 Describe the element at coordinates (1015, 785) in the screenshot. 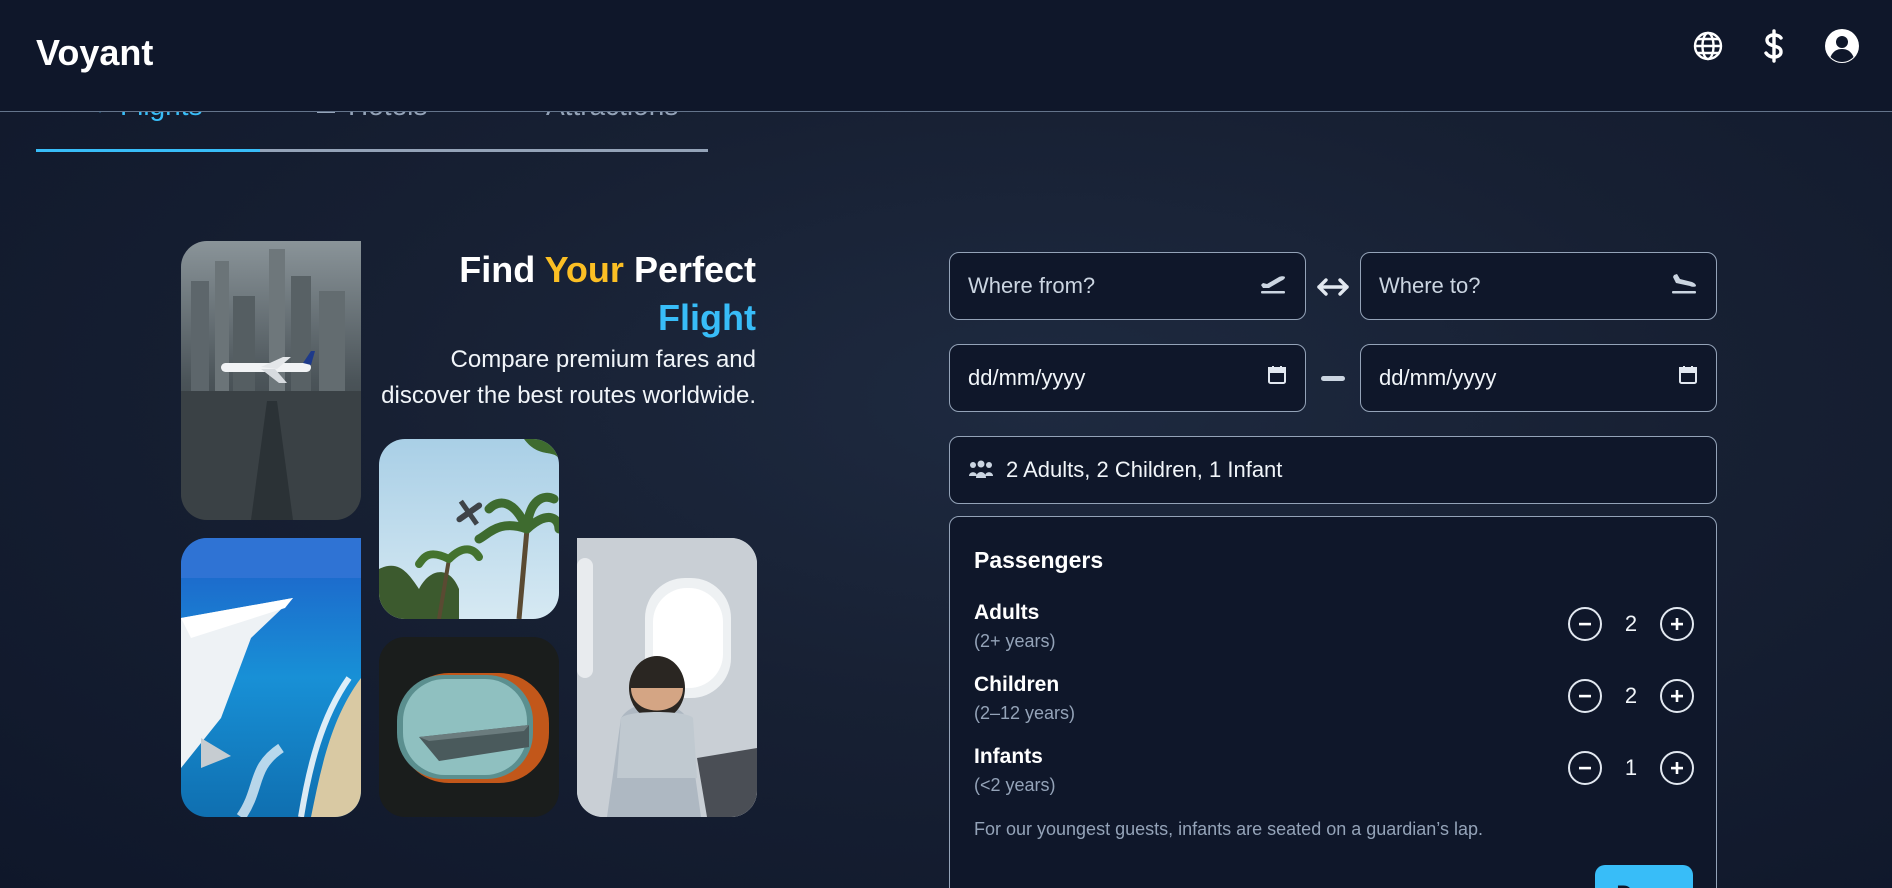

I see `passenger-age: (<2 years)` at that location.